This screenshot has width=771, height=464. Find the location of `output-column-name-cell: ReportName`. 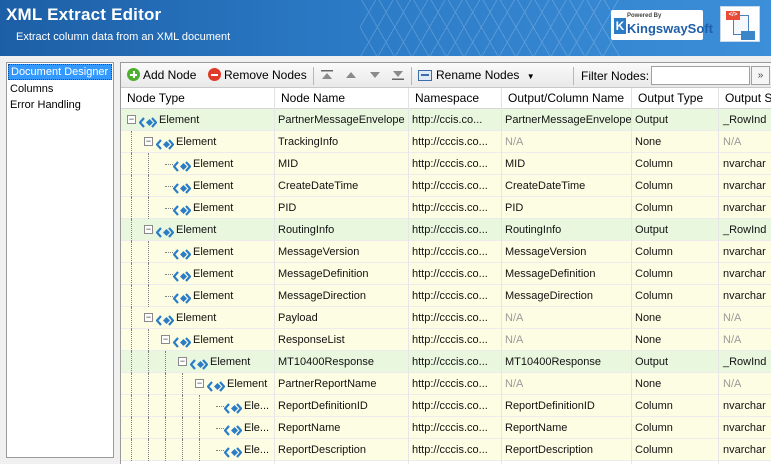

output-column-name-cell: ReportName is located at coordinates (566, 428).